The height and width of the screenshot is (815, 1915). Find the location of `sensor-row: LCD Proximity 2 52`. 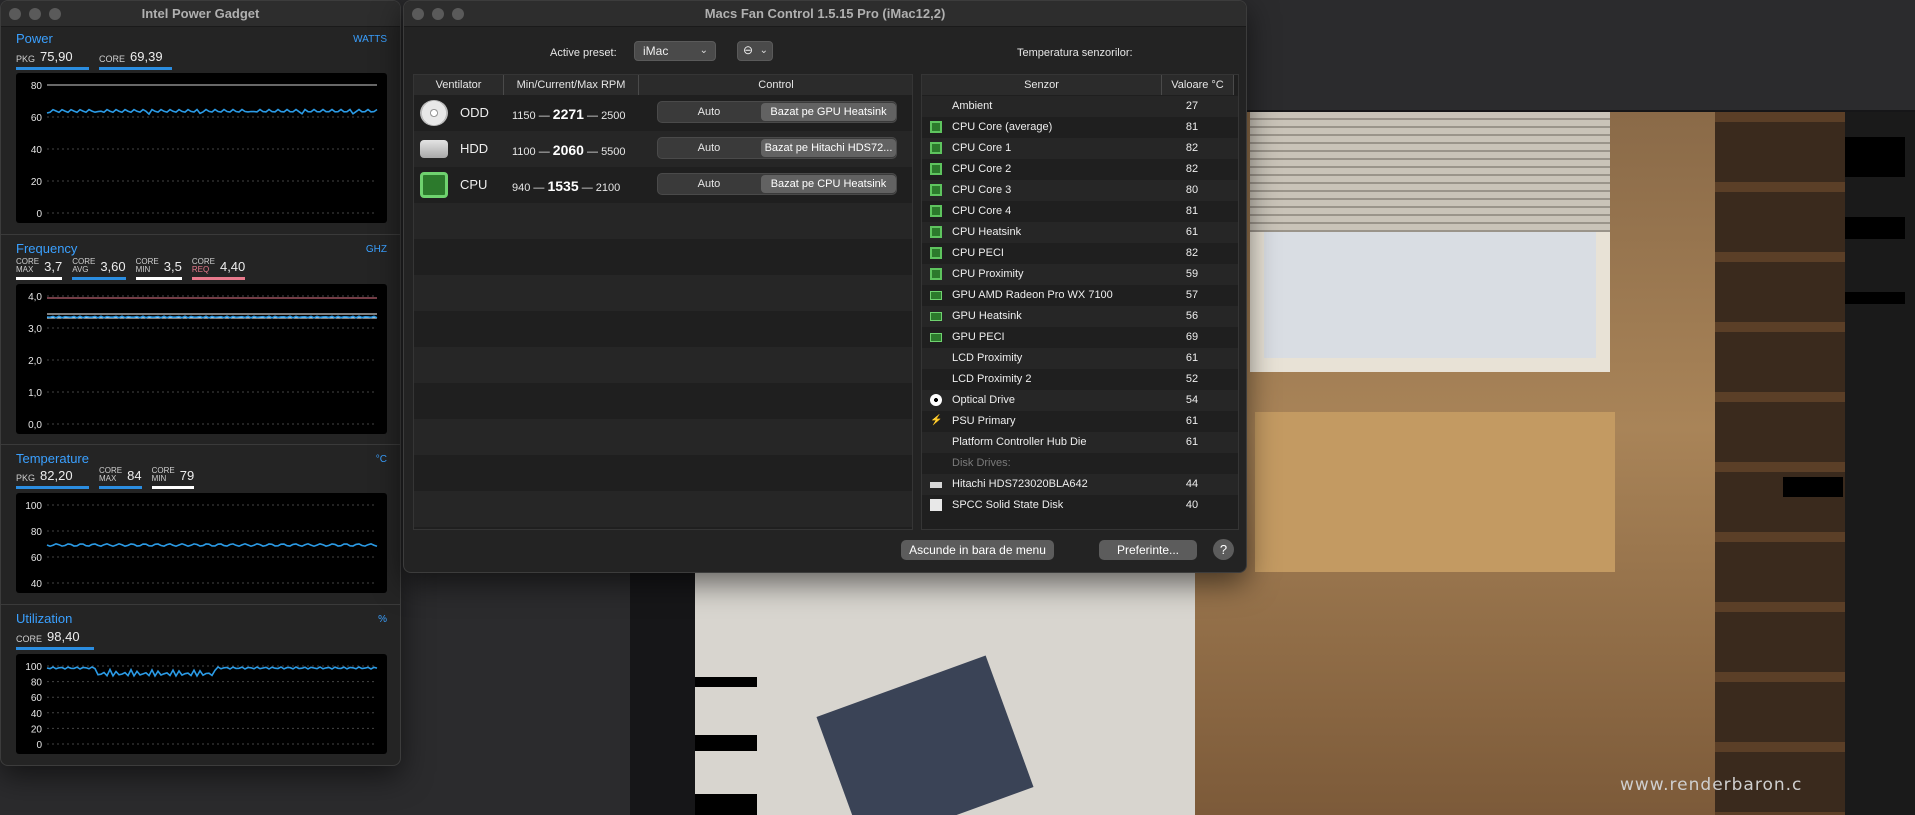

sensor-row: LCD Proximity 2 52 is located at coordinates (1080, 379).